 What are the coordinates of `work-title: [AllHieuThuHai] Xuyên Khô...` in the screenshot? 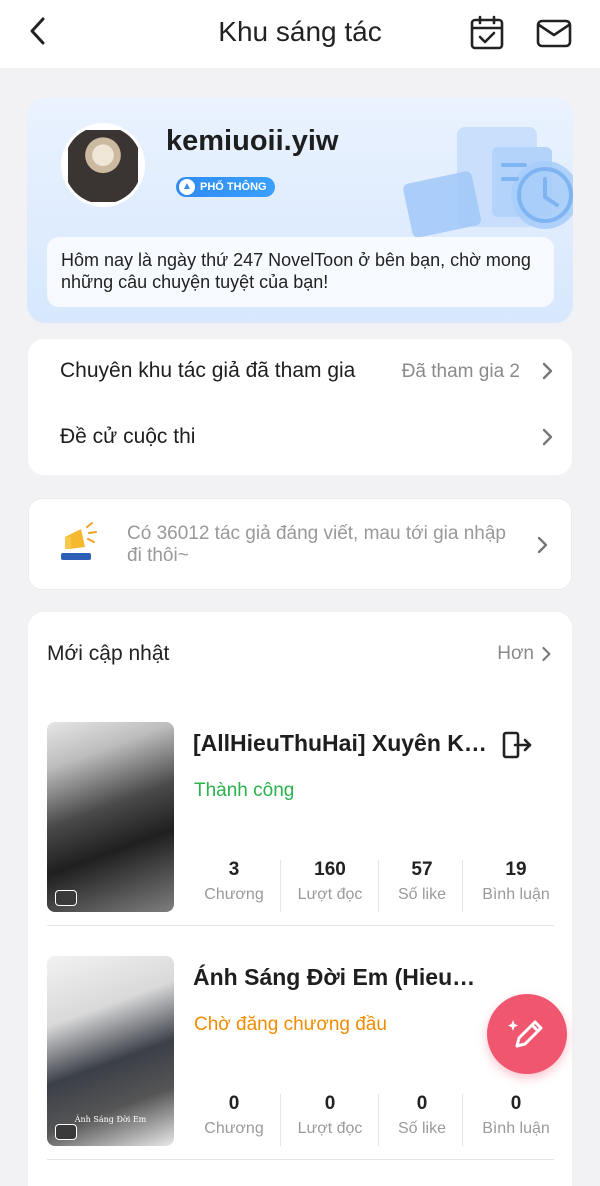 It's located at (343, 743).